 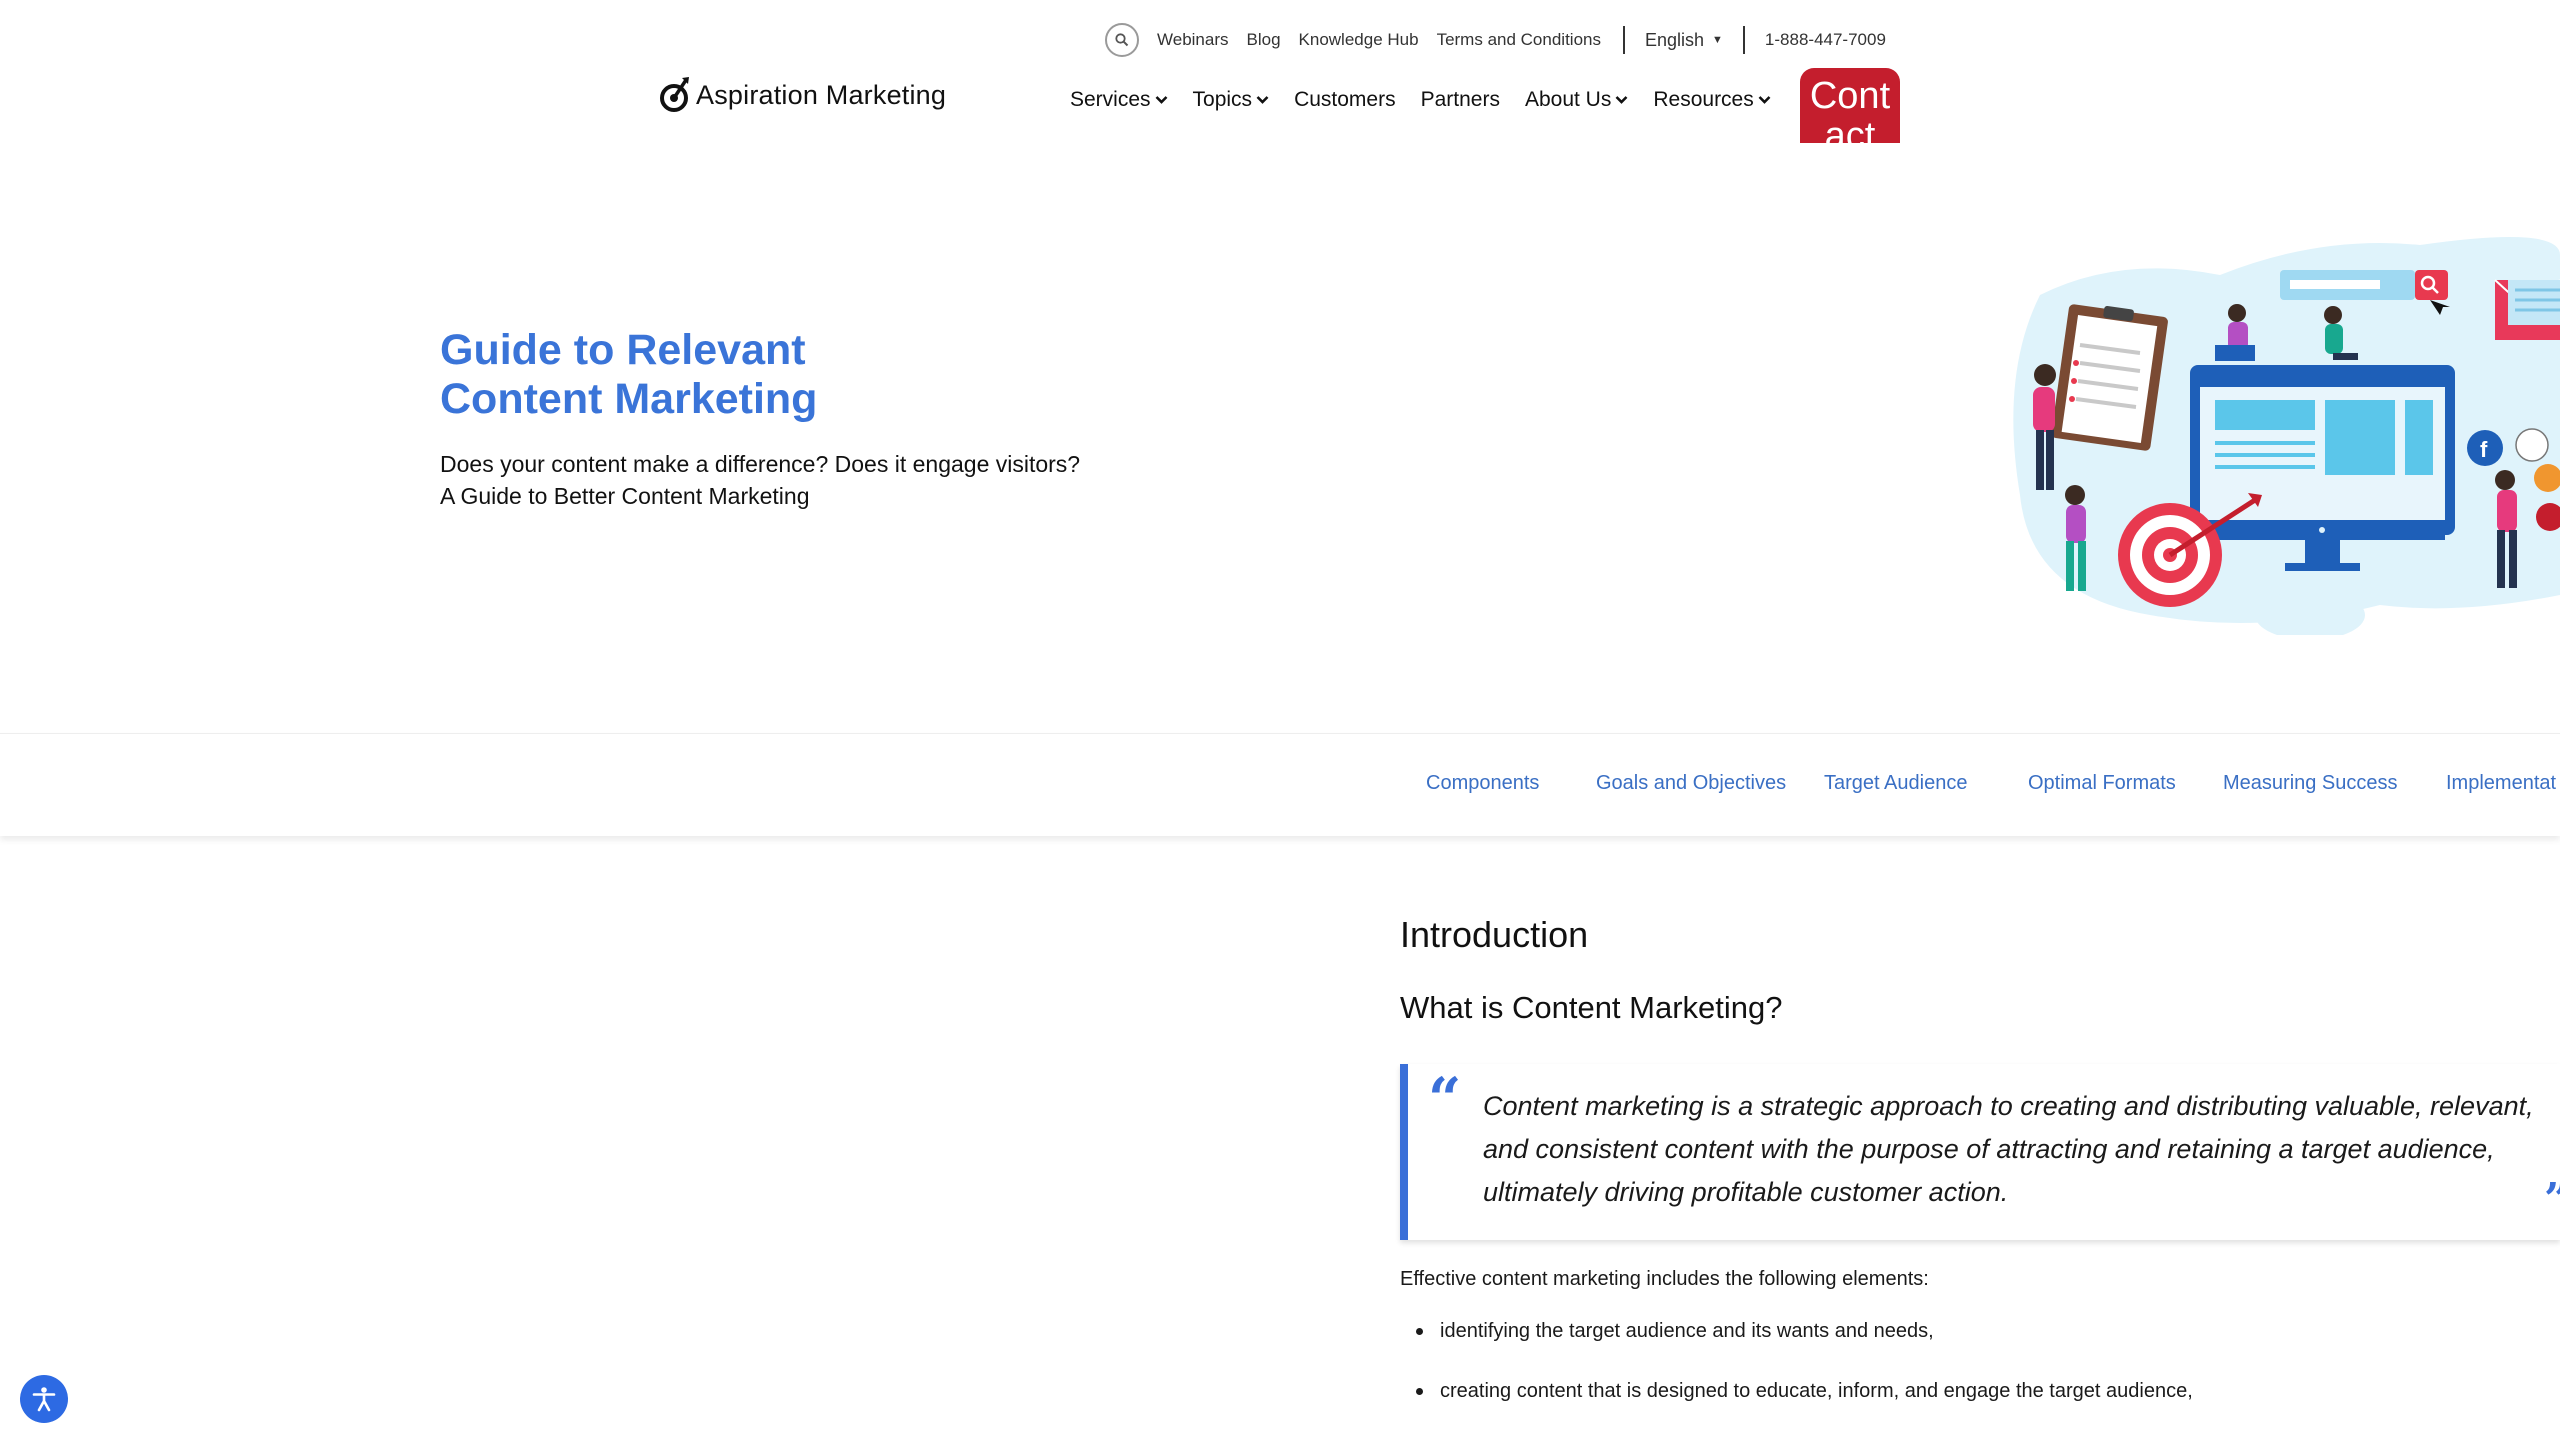 I want to click on nav-item-resources: Resources, so click(x=1712, y=100).